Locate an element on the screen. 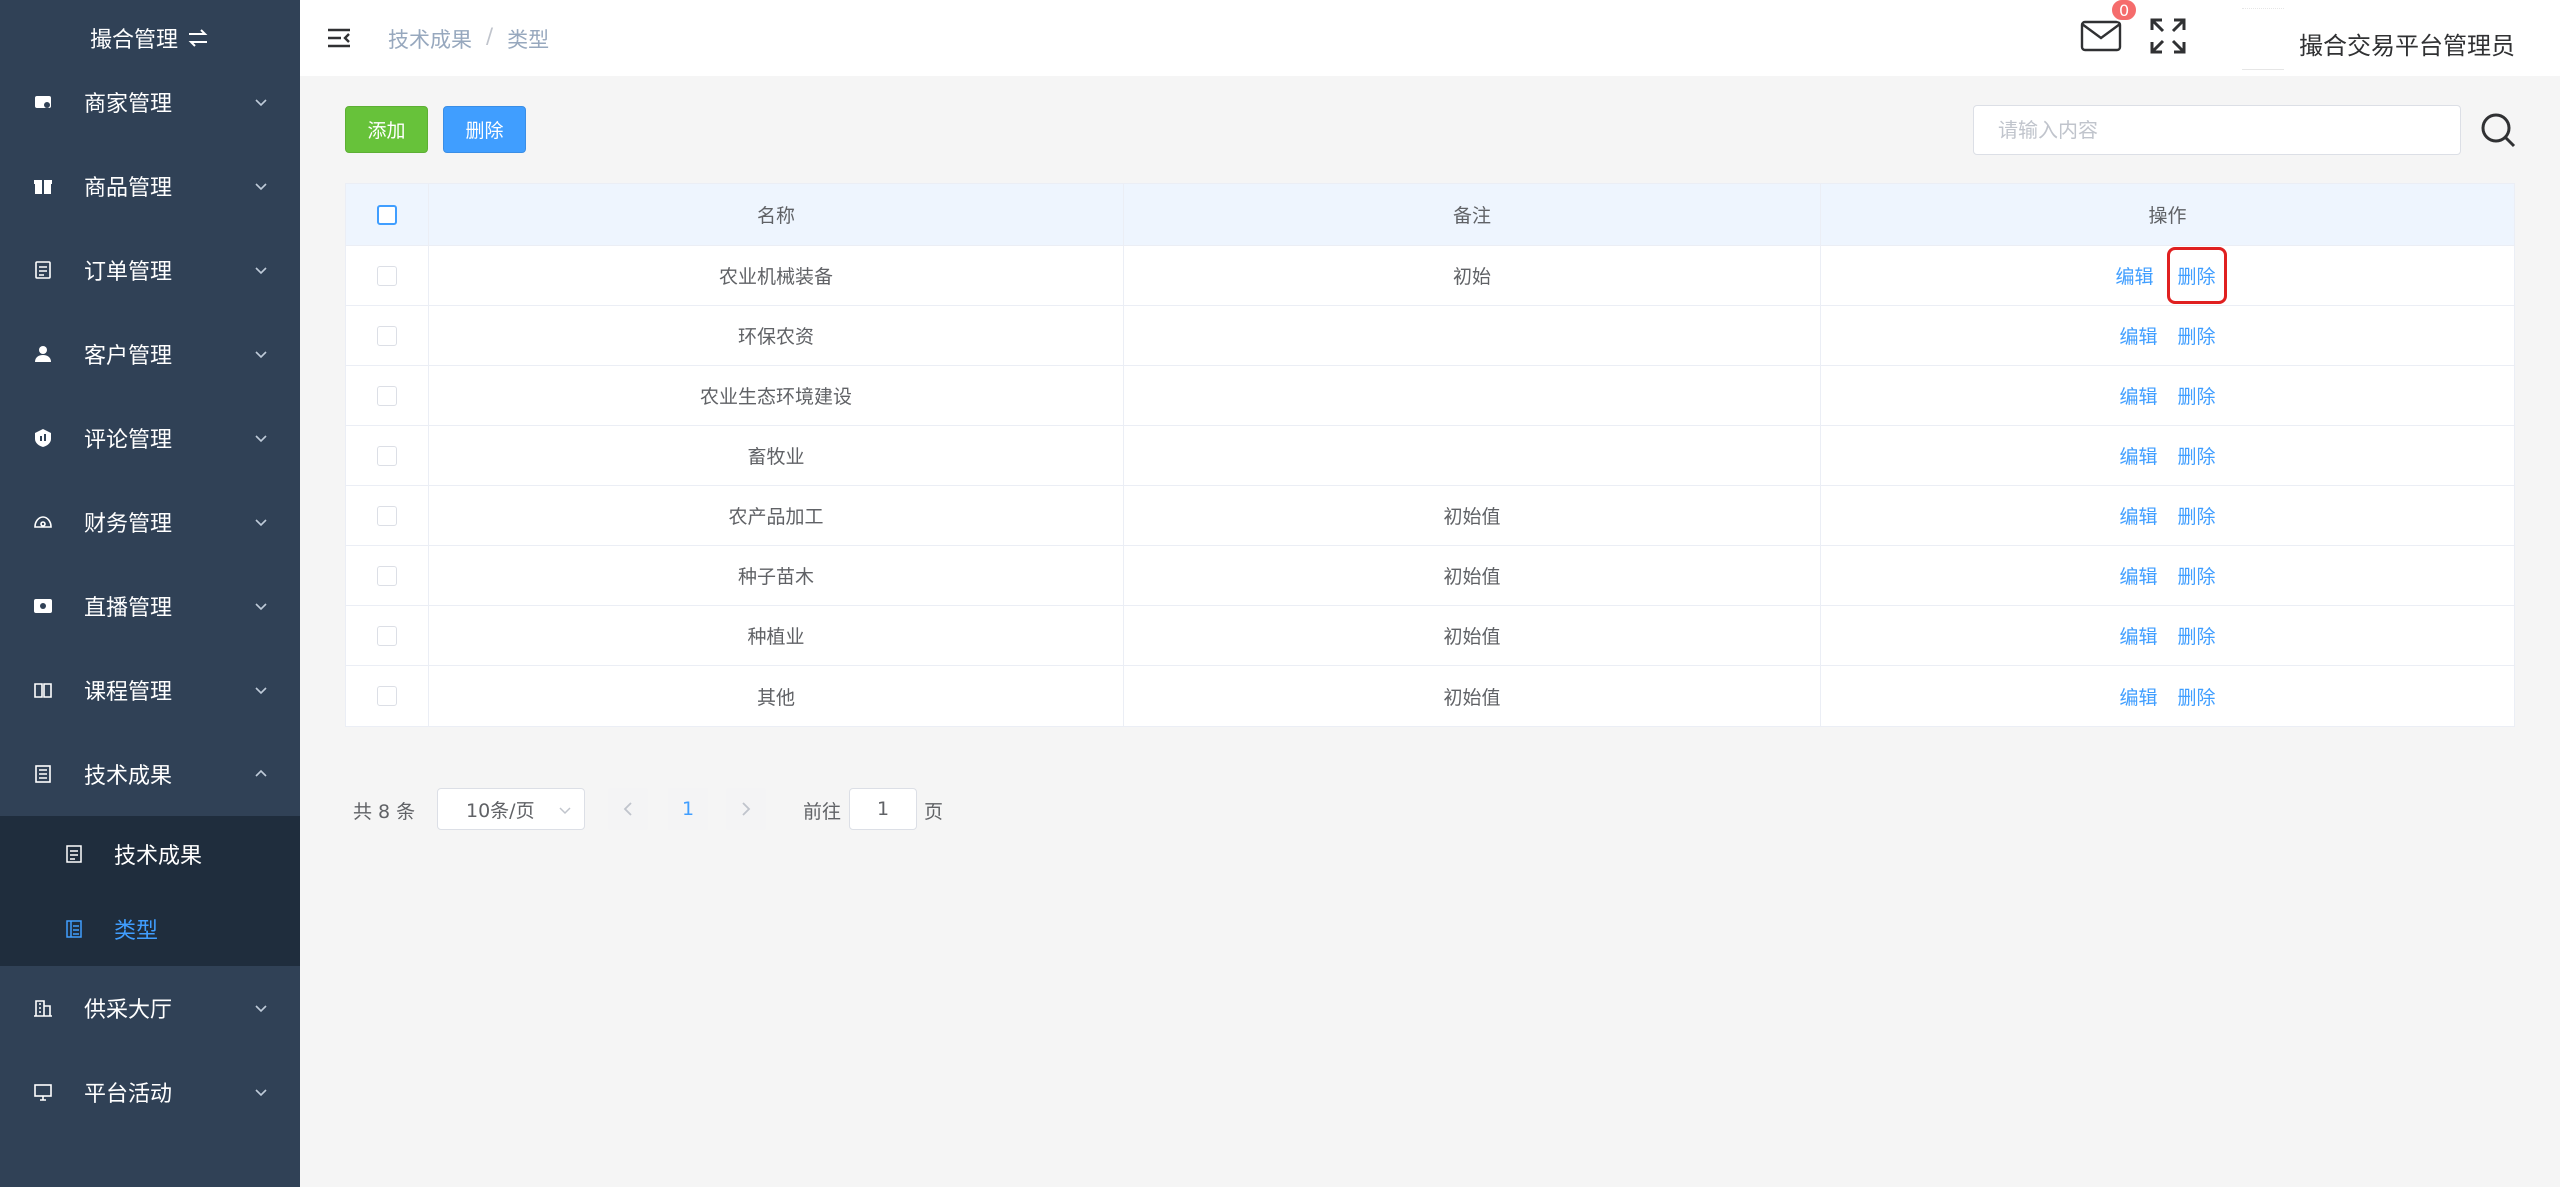  page-size-select: 10条/页 is located at coordinates (511, 809).